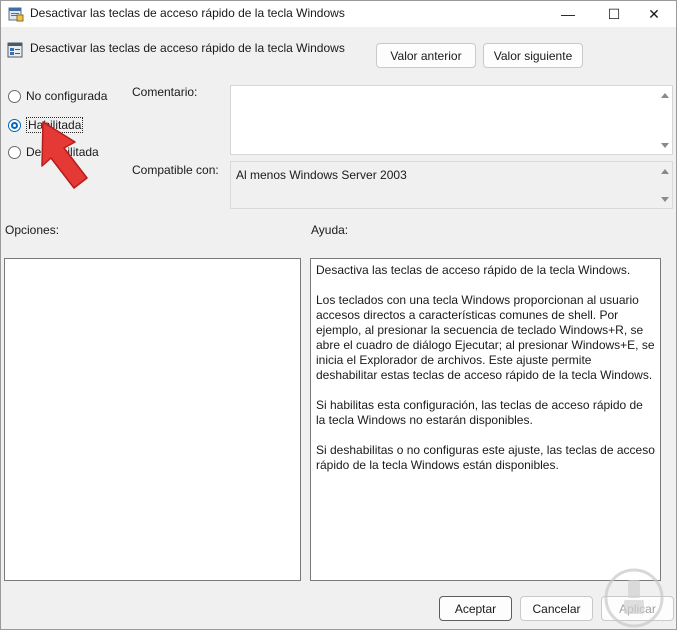  Describe the element at coordinates (426, 55) in the screenshot. I see `previous-setting-button: Valor anterior` at that location.